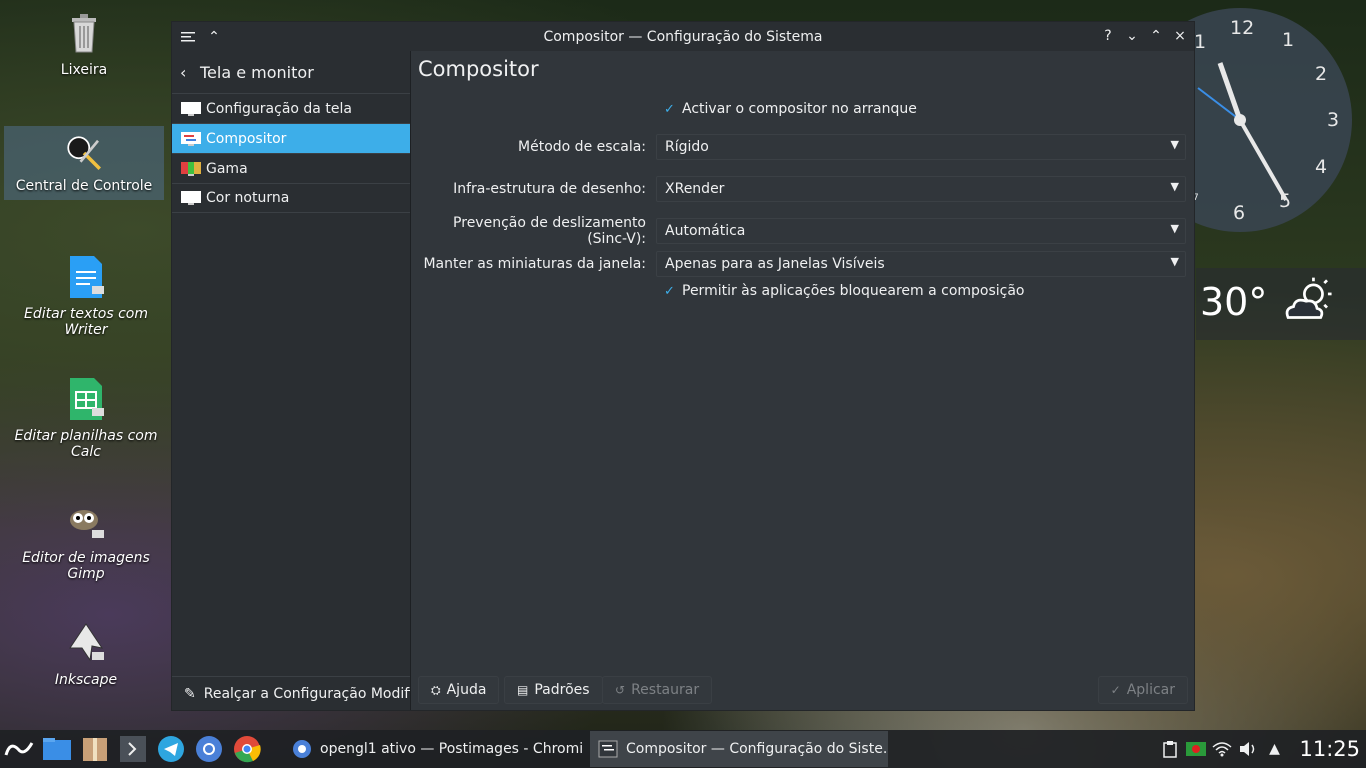 The image size is (1366, 768). I want to click on desktop-icon-gimp: Editor de imagens Gimp, so click(86, 540).